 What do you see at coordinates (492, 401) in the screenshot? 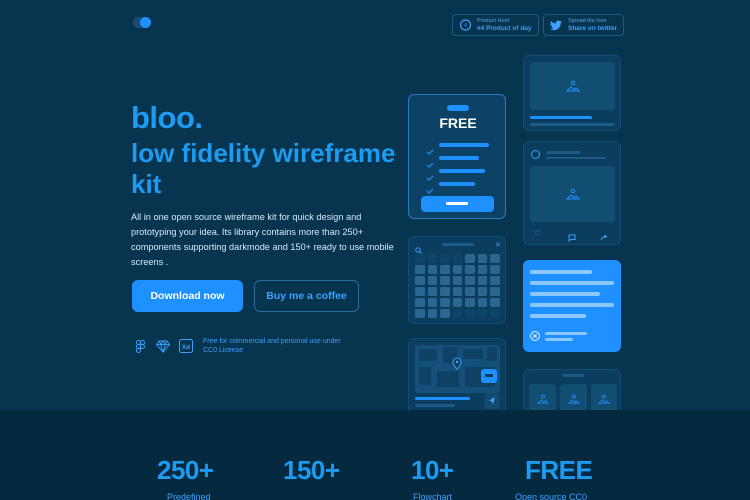
I see `navigate-icon` at bounding box center [492, 401].